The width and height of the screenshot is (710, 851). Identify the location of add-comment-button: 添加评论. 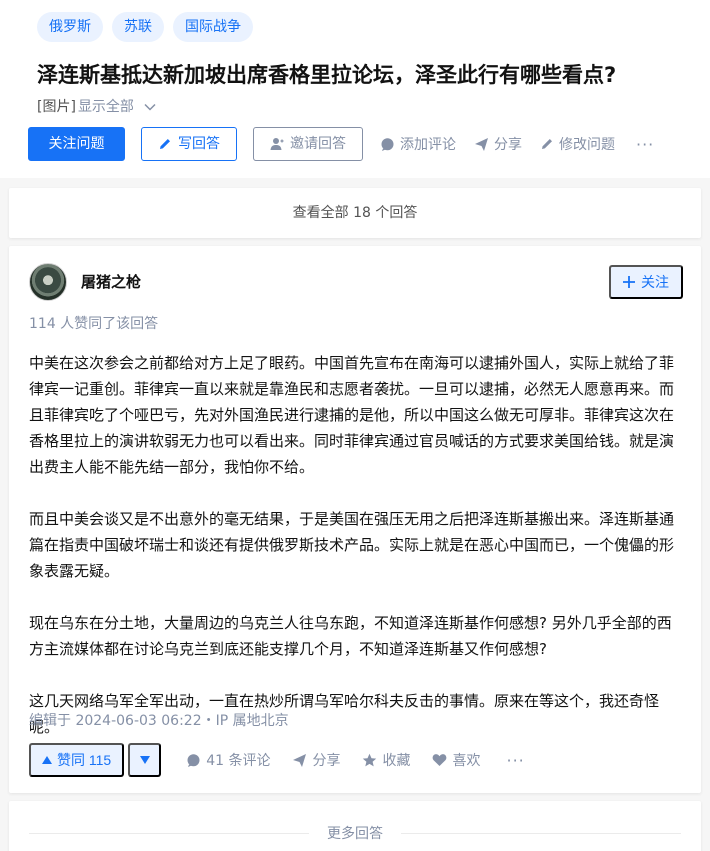
(418, 144).